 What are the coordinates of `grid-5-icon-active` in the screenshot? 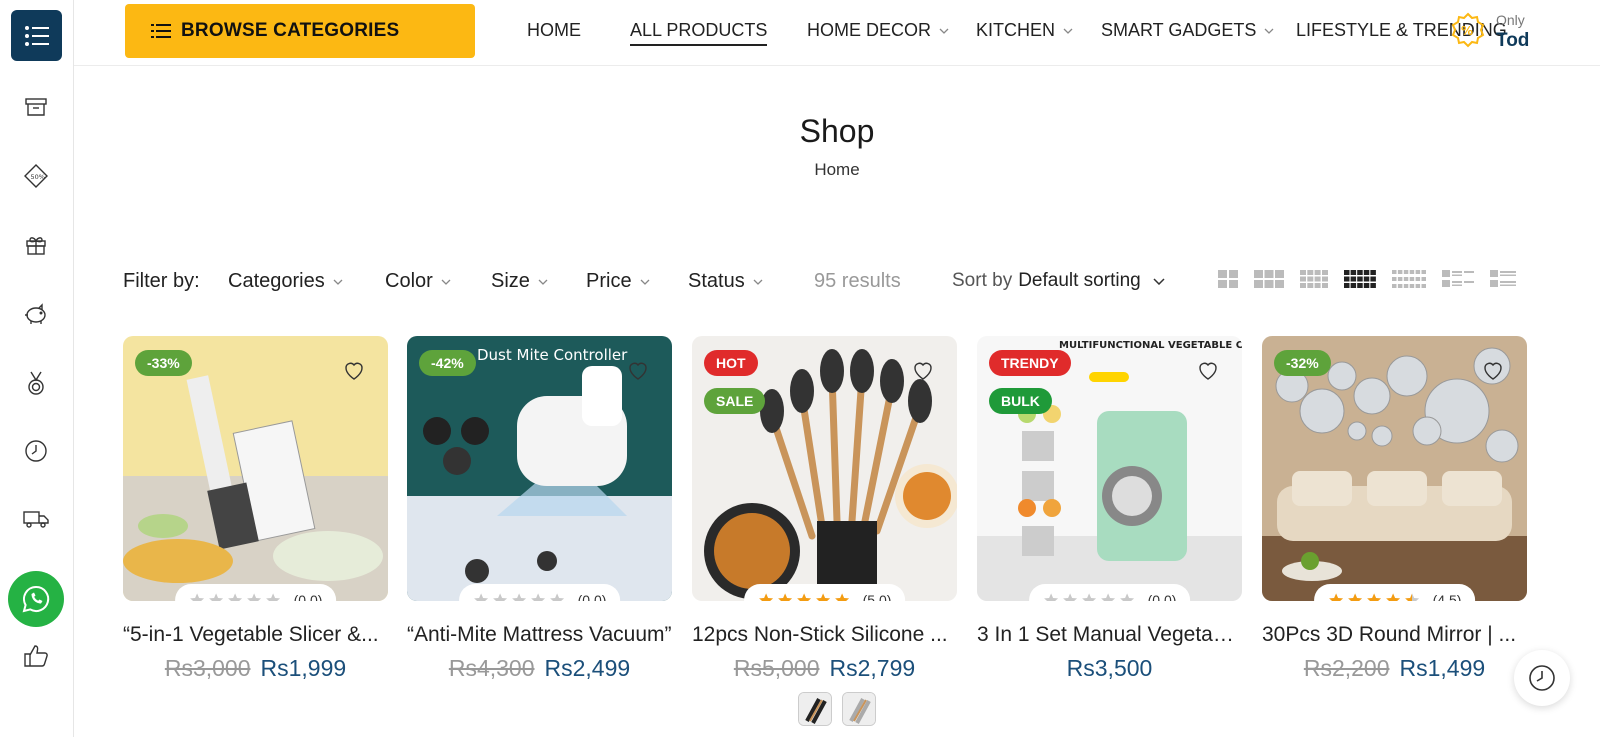 It's located at (1360, 279).